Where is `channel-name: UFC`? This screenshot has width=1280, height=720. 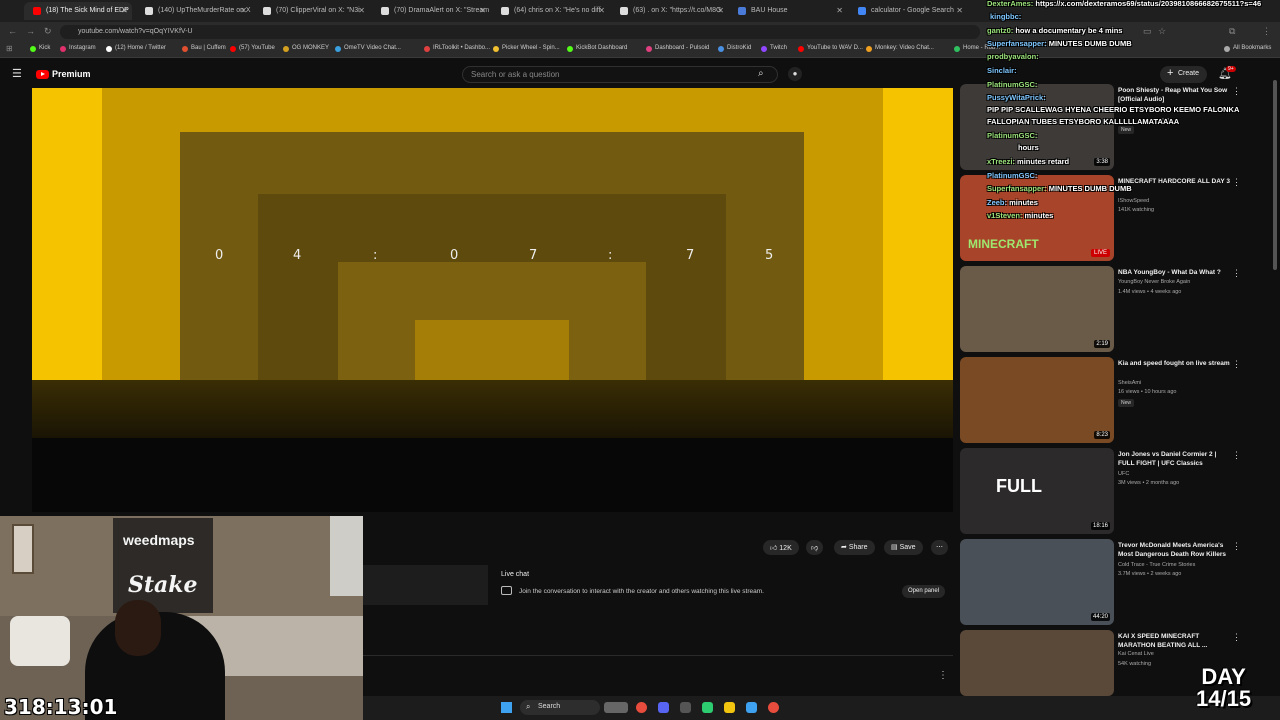
channel-name: UFC is located at coordinates (1123, 474).